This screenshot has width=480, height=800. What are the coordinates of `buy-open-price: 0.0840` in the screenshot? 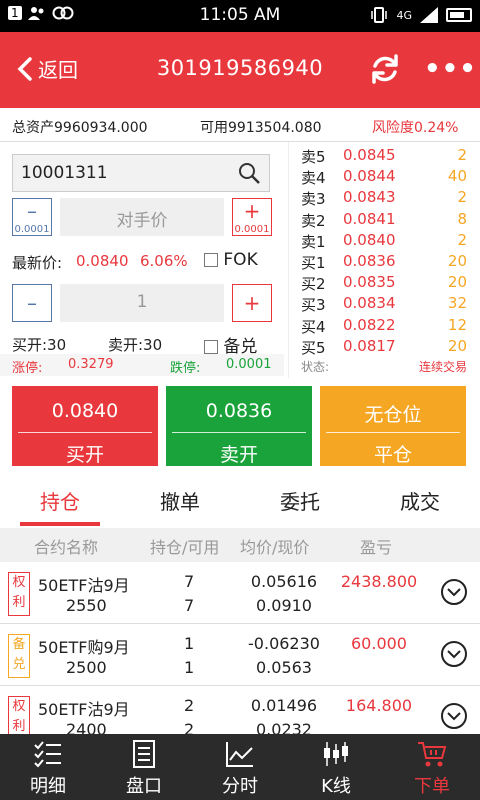 It's located at (85, 411).